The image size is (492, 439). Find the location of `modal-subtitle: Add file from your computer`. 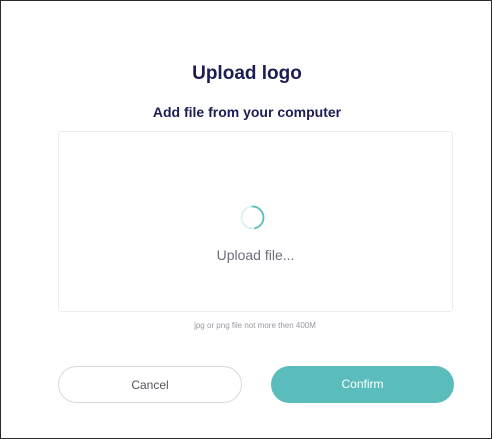

modal-subtitle: Add file from your computer is located at coordinates (247, 112).